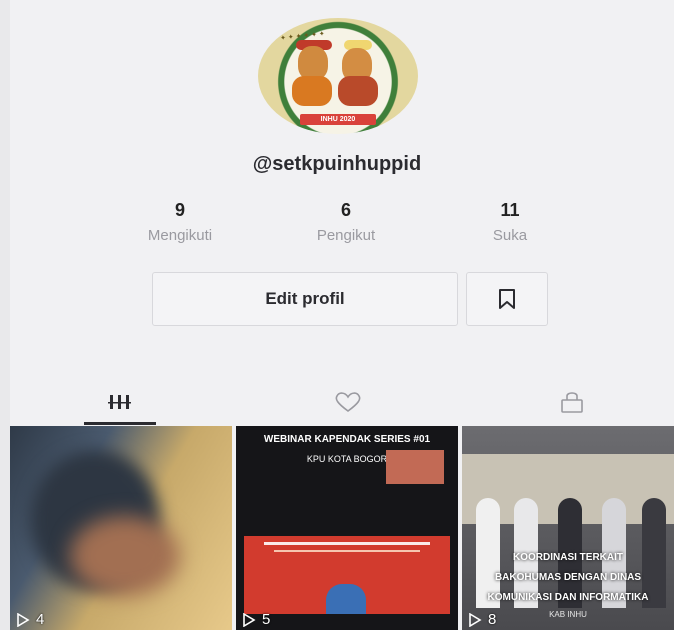 The width and height of the screenshot is (674, 630). What do you see at coordinates (337, 164) in the screenshot?
I see `username: @setkpuinhuppid` at bounding box center [337, 164].